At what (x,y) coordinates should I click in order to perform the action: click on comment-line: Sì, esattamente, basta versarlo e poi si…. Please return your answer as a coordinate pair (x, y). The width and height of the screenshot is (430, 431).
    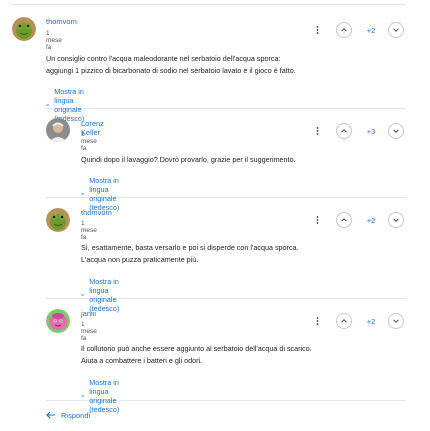
    Looking at the image, I should click on (190, 247).